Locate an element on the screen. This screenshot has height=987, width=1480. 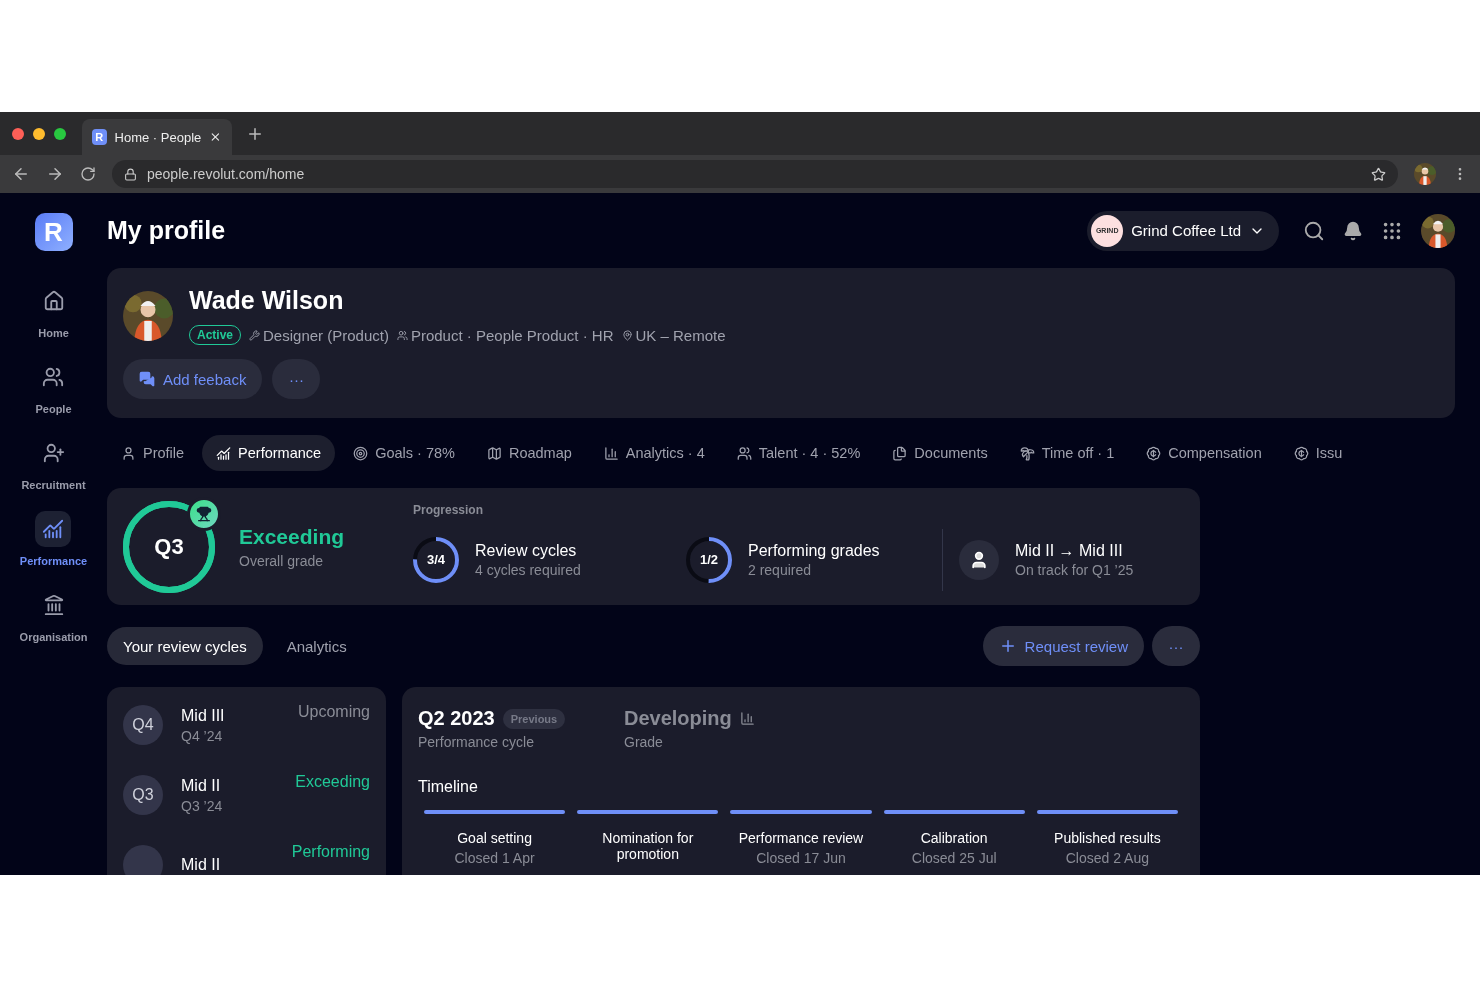
tab: Issu is located at coordinates (1318, 453).